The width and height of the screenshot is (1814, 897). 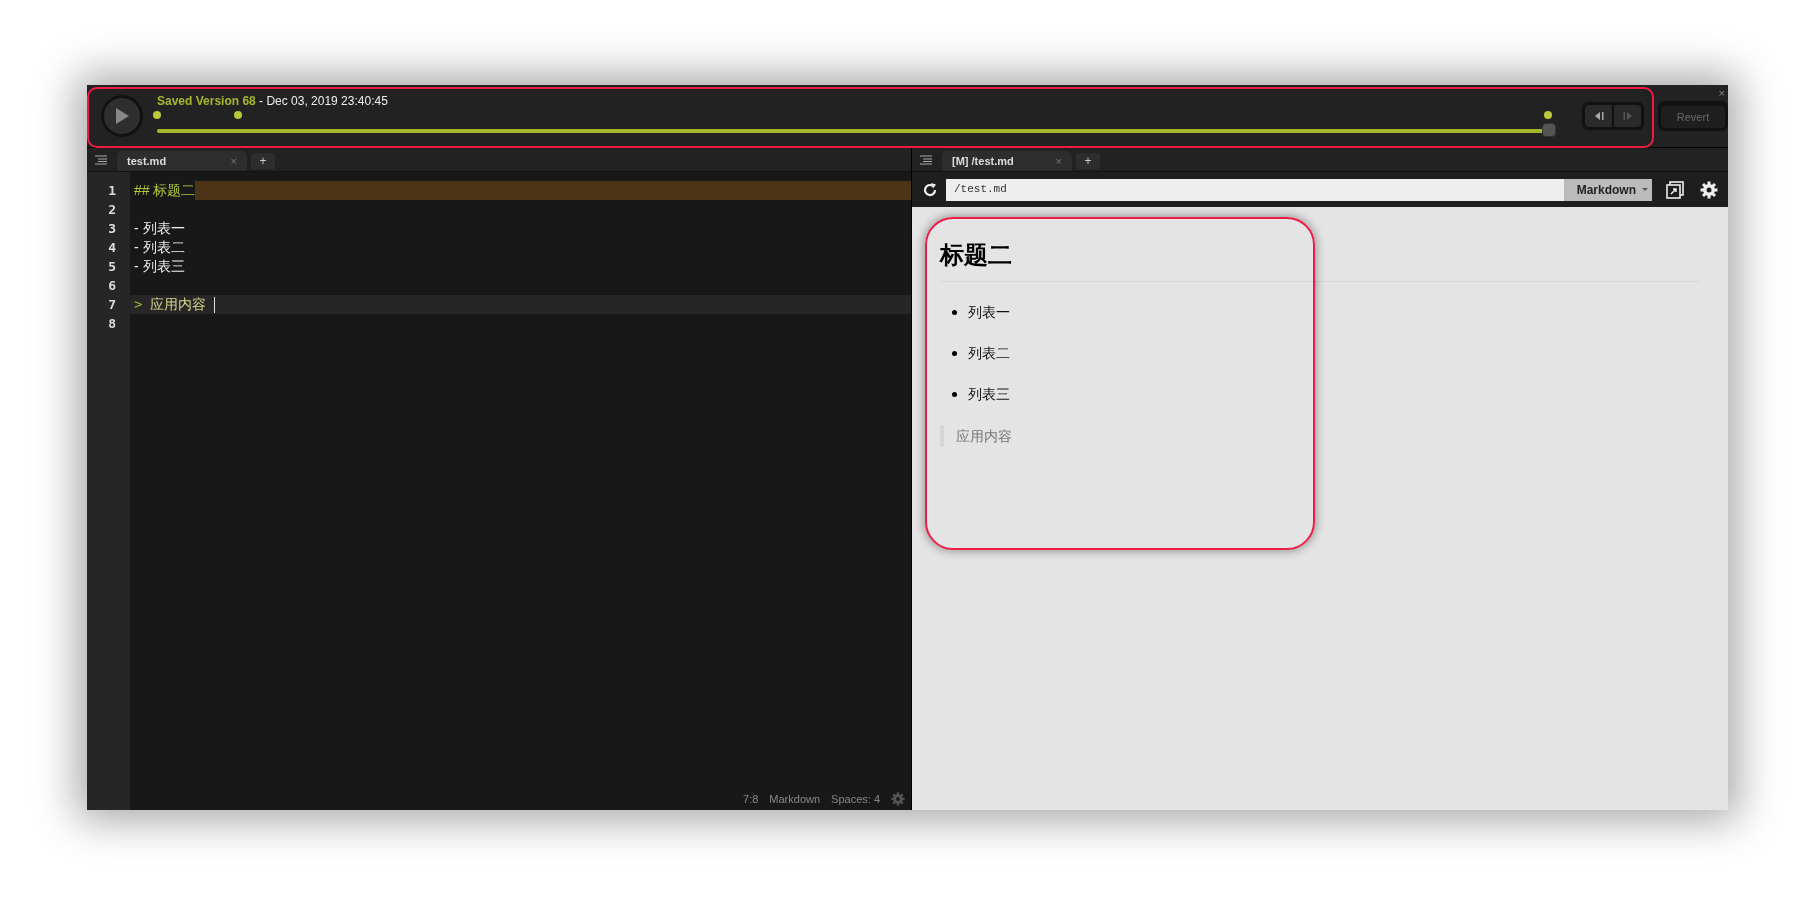 I want to click on line-number: 8, so click(x=112, y=323).